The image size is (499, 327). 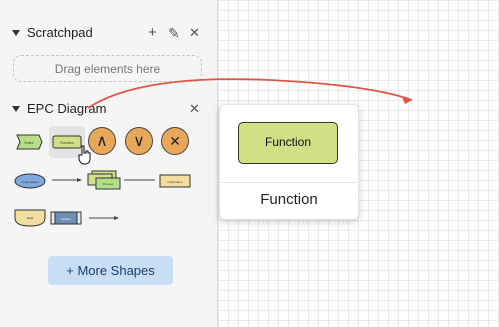 I want to click on svg-text: Event, so click(x=29, y=143).